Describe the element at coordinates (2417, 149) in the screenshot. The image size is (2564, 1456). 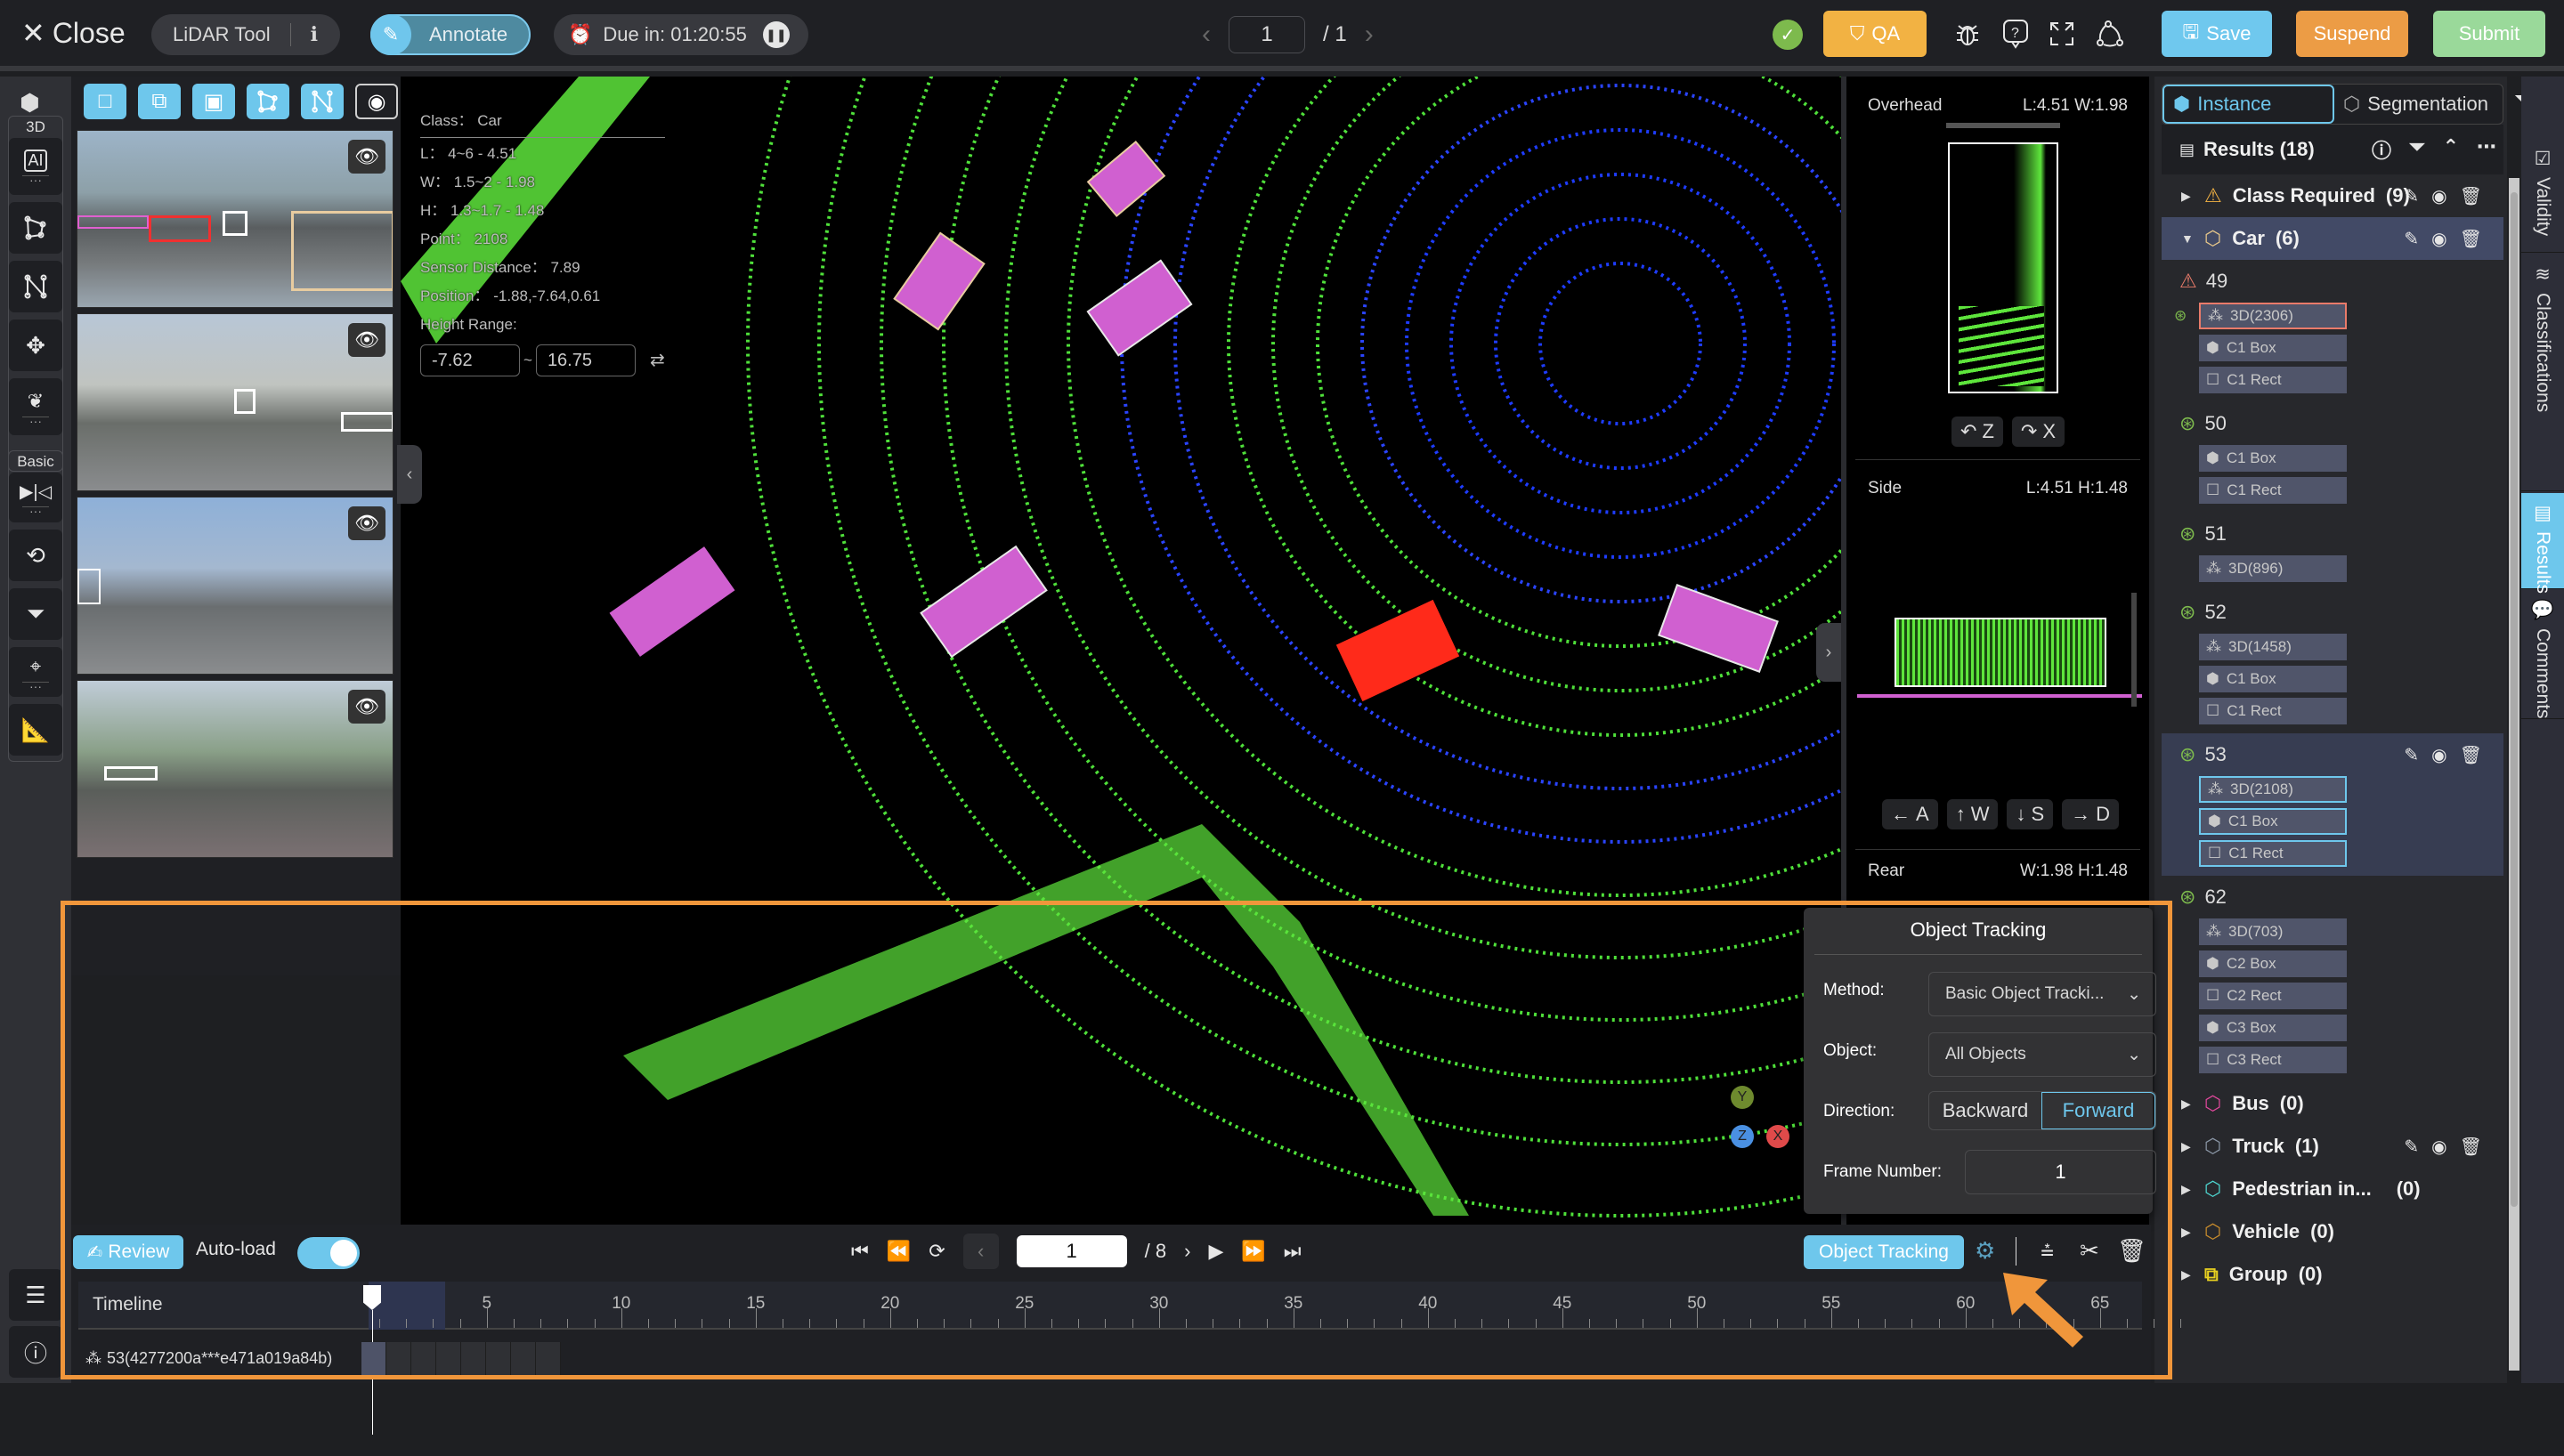
I see `filter-icon: ⏷` at that location.